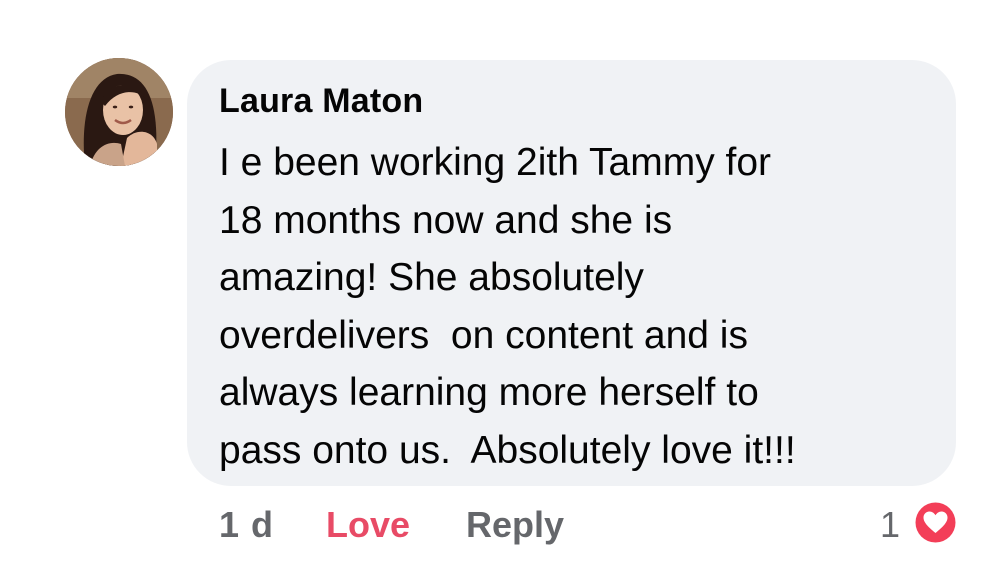 Image resolution: width=987 pixels, height=581 pixels. Describe the element at coordinates (489, 392) in the screenshot. I see `comment-text-line: always learning more herself to` at that location.